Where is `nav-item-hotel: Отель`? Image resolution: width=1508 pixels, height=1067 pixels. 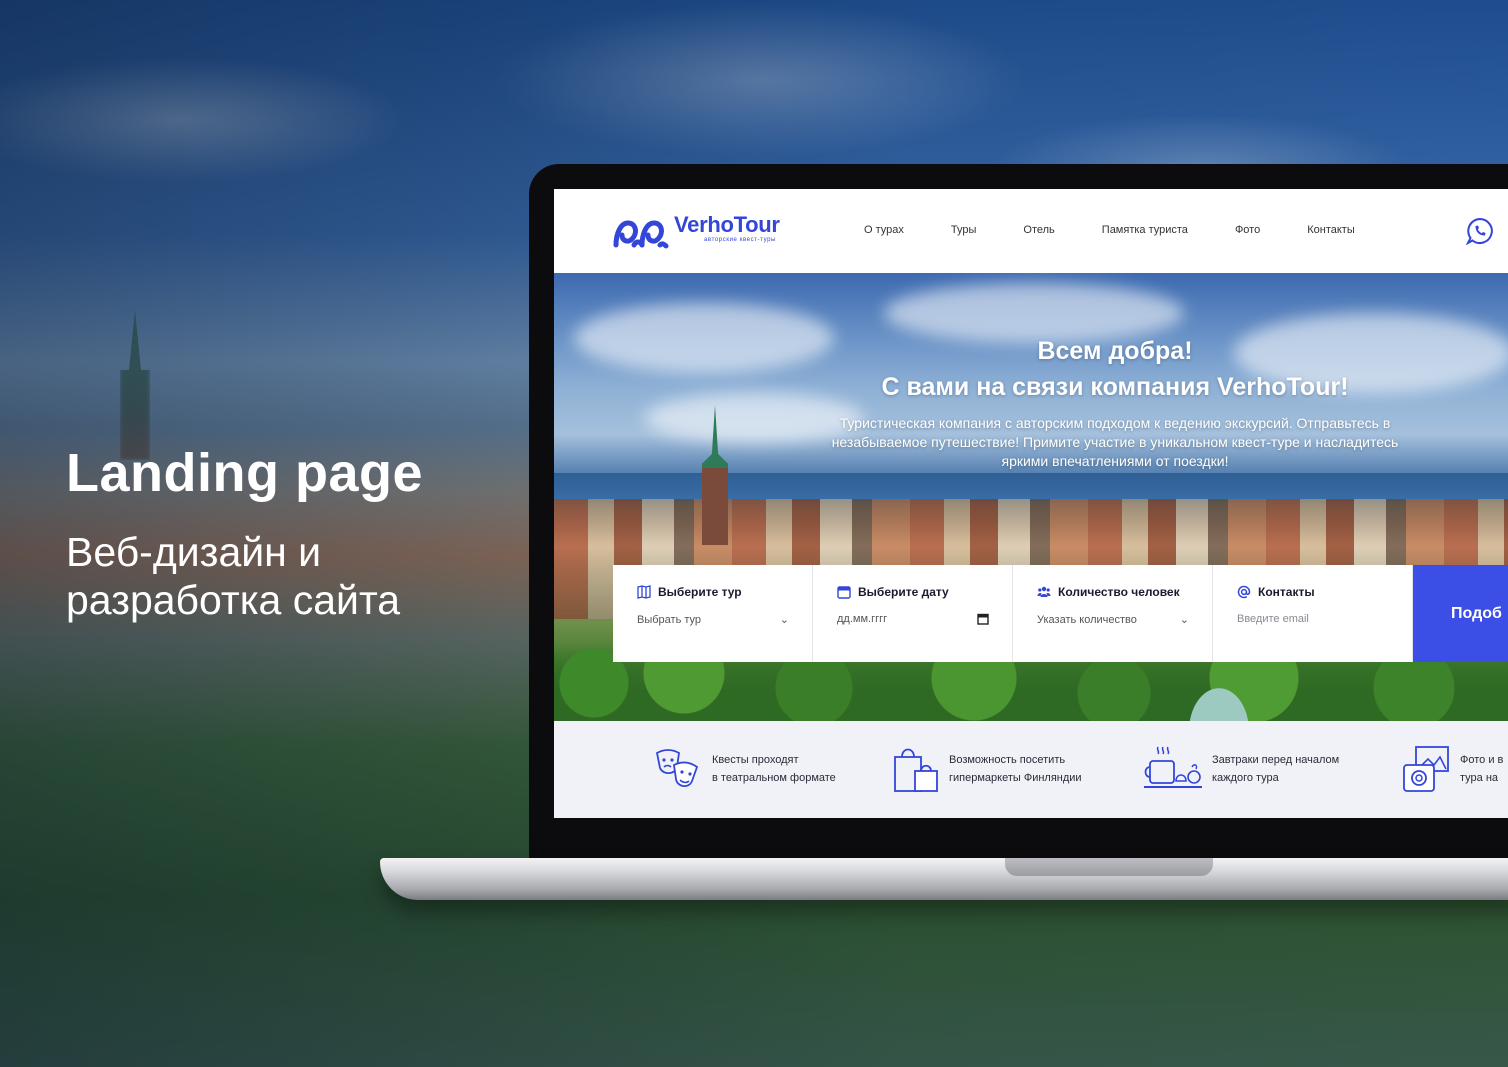
nav-item-hotel: Отель is located at coordinates (1038, 230).